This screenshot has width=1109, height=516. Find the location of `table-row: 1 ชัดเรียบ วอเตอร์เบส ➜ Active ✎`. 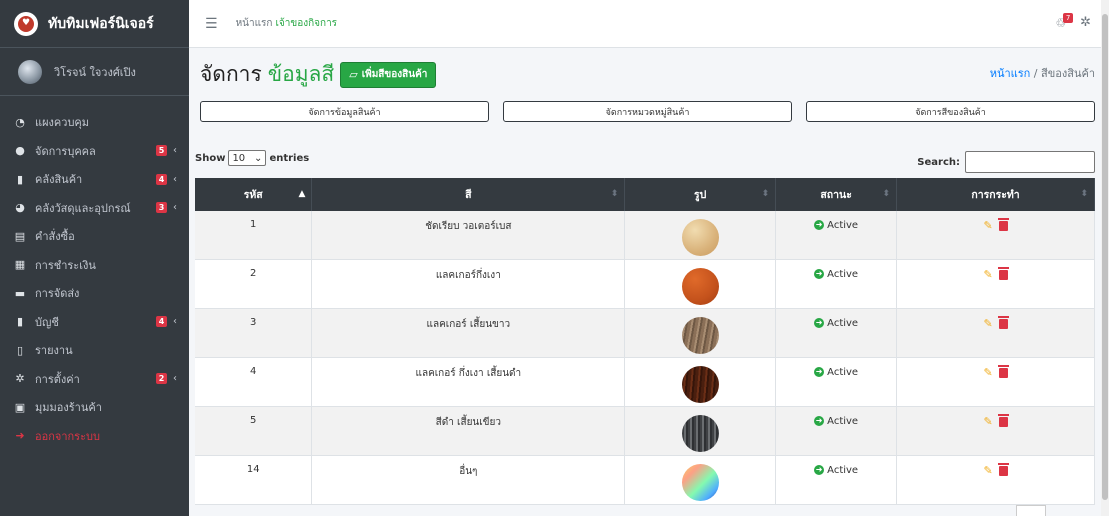

table-row: 1 ชัดเรียบ วอเตอร์เบส ➜ Active ✎ is located at coordinates (645, 236).